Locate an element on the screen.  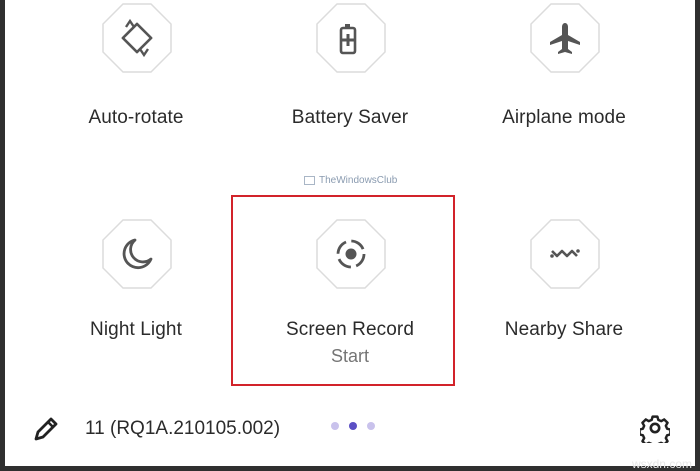
night-light-icon is located at coordinates (137, 254).